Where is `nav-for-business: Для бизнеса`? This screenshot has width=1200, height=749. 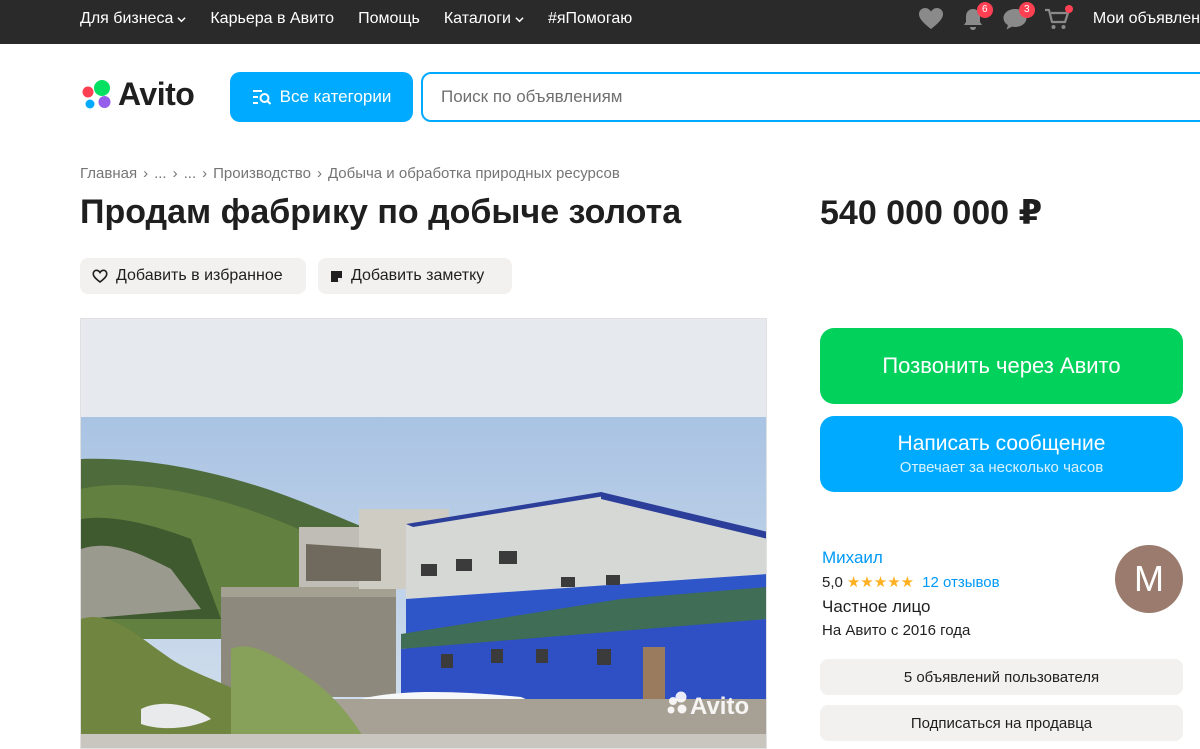 nav-for-business: Для бизнеса is located at coordinates (133, 19).